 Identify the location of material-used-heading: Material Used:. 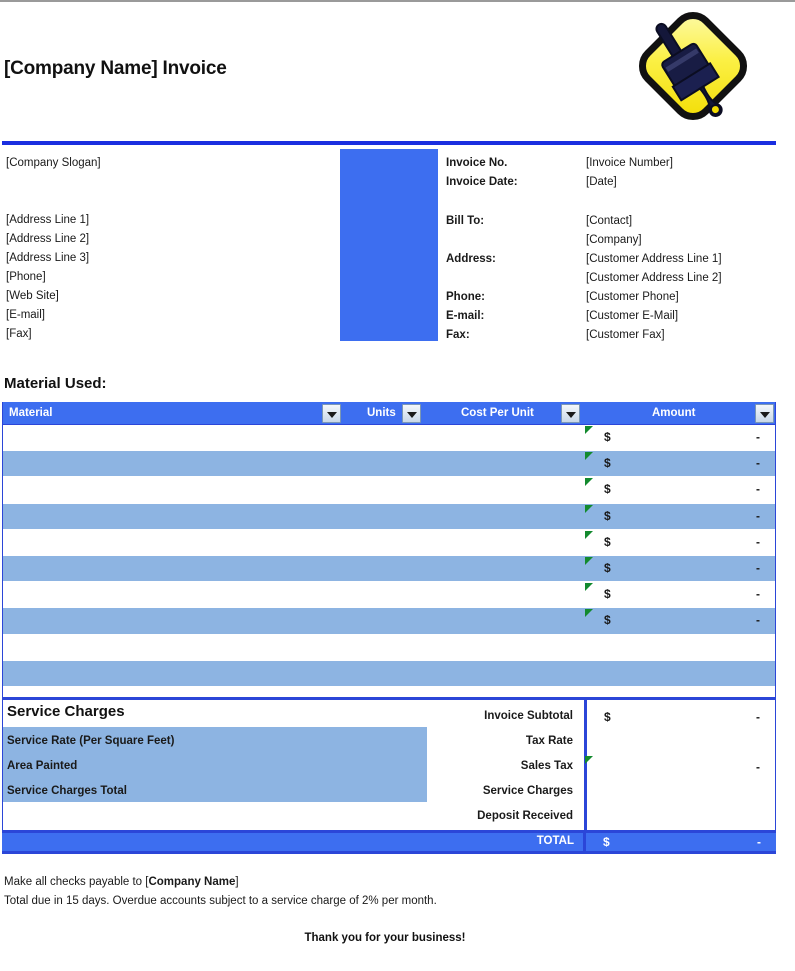
(55, 383).